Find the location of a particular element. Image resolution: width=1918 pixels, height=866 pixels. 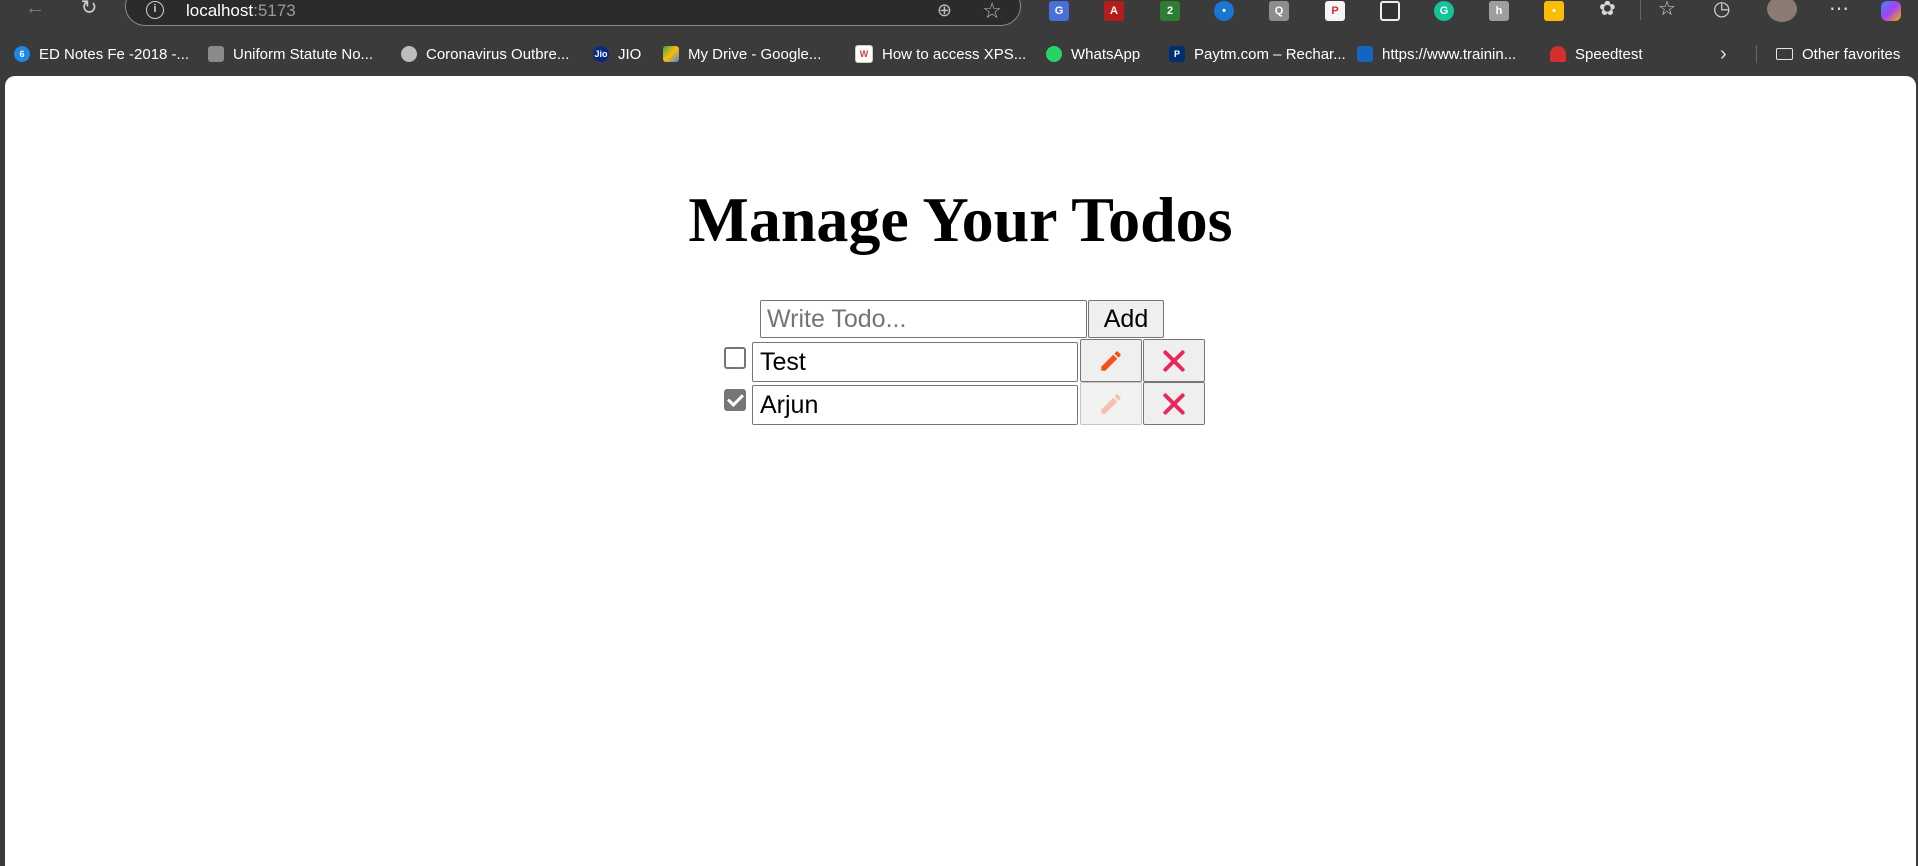

edit-todo-button-disabled is located at coordinates (1111, 403).